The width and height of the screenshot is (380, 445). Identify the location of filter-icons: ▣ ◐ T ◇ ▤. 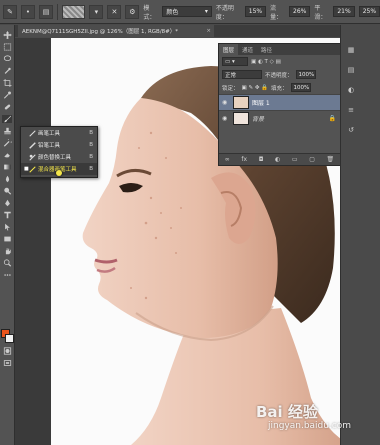
(266, 62).